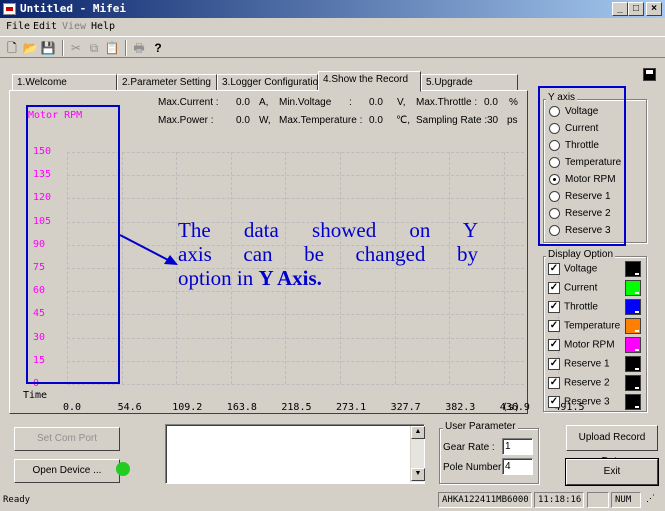 Image resolution: width=665 pixels, height=511 pixels. Describe the element at coordinates (73, 8) in the screenshot. I see `window-title: Untitled - Mifei` at that location.